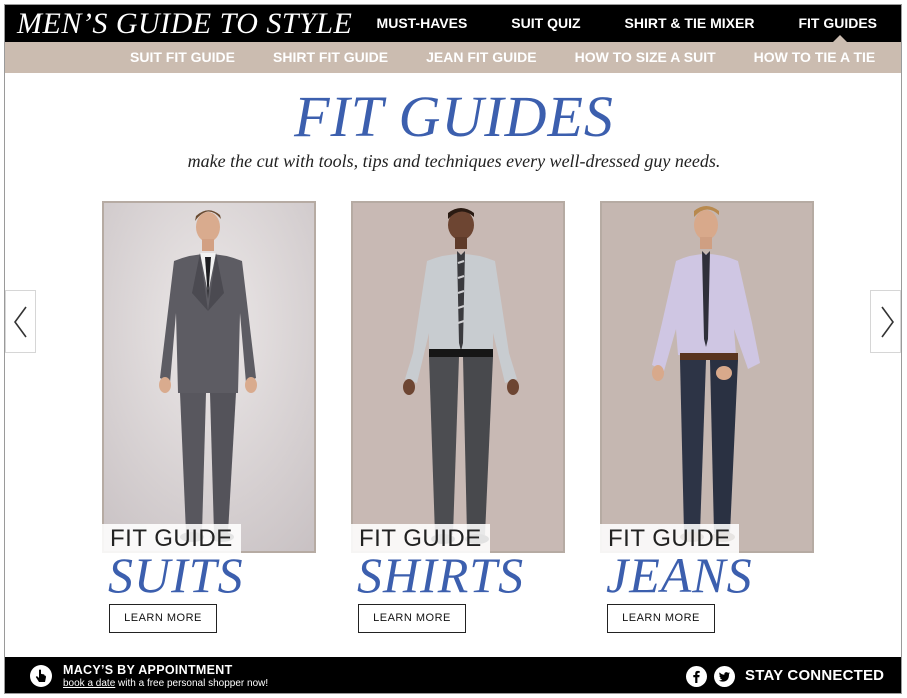 The image size is (907, 698). I want to click on carousel-prev-button, so click(20, 321).